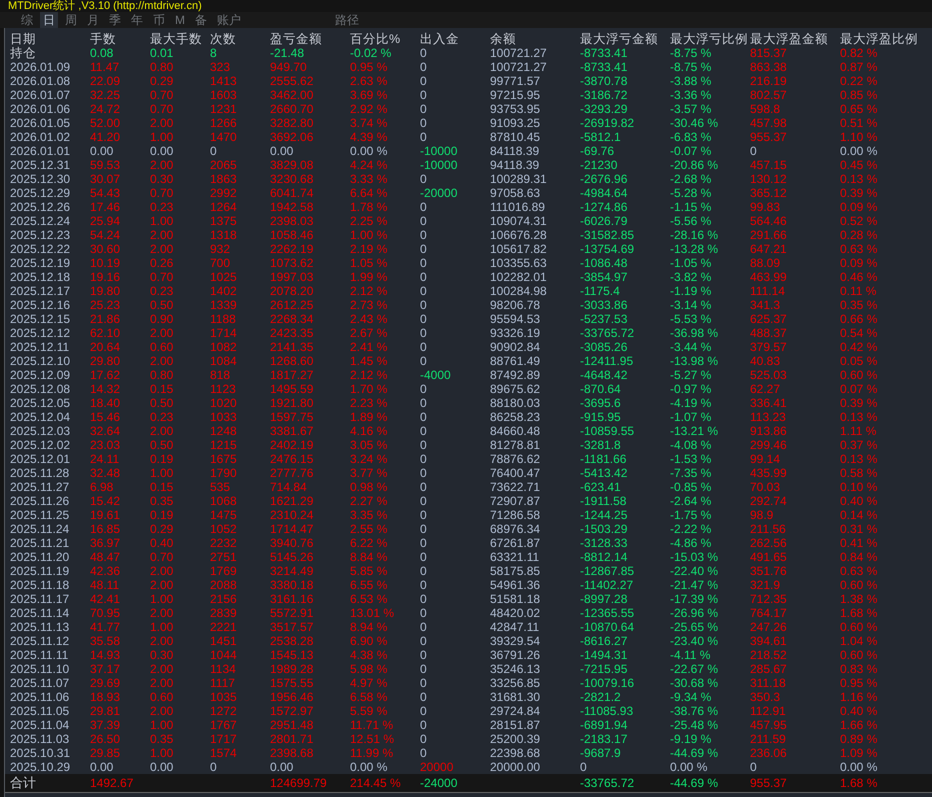 The width and height of the screenshot is (932, 797). Describe the element at coordinates (106, 431) in the screenshot. I see `table-cell-text: 32.64` at that location.